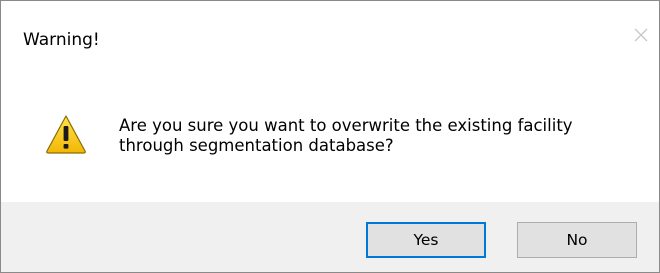 The image size is (660, 273). I want to click on message-line-2: through segmentation database?, so click(256, 145).